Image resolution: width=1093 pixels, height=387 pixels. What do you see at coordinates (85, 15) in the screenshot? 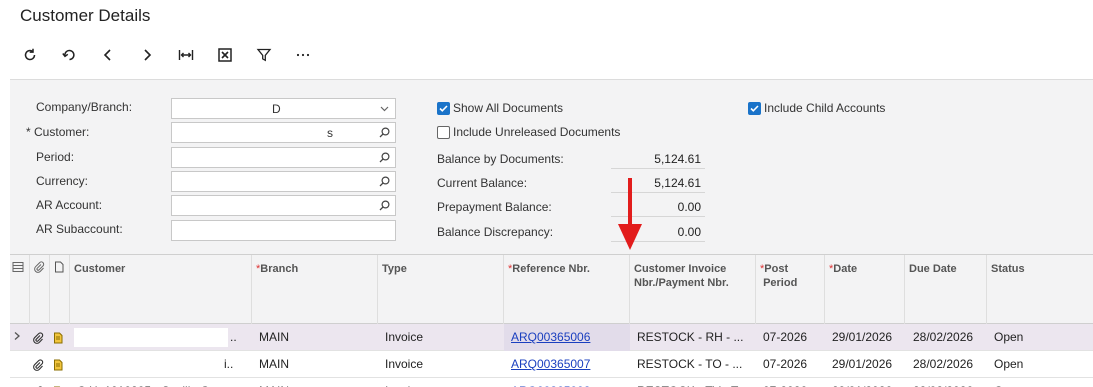
I see `page-title: Customer Details` at bounding box center [85, 15].